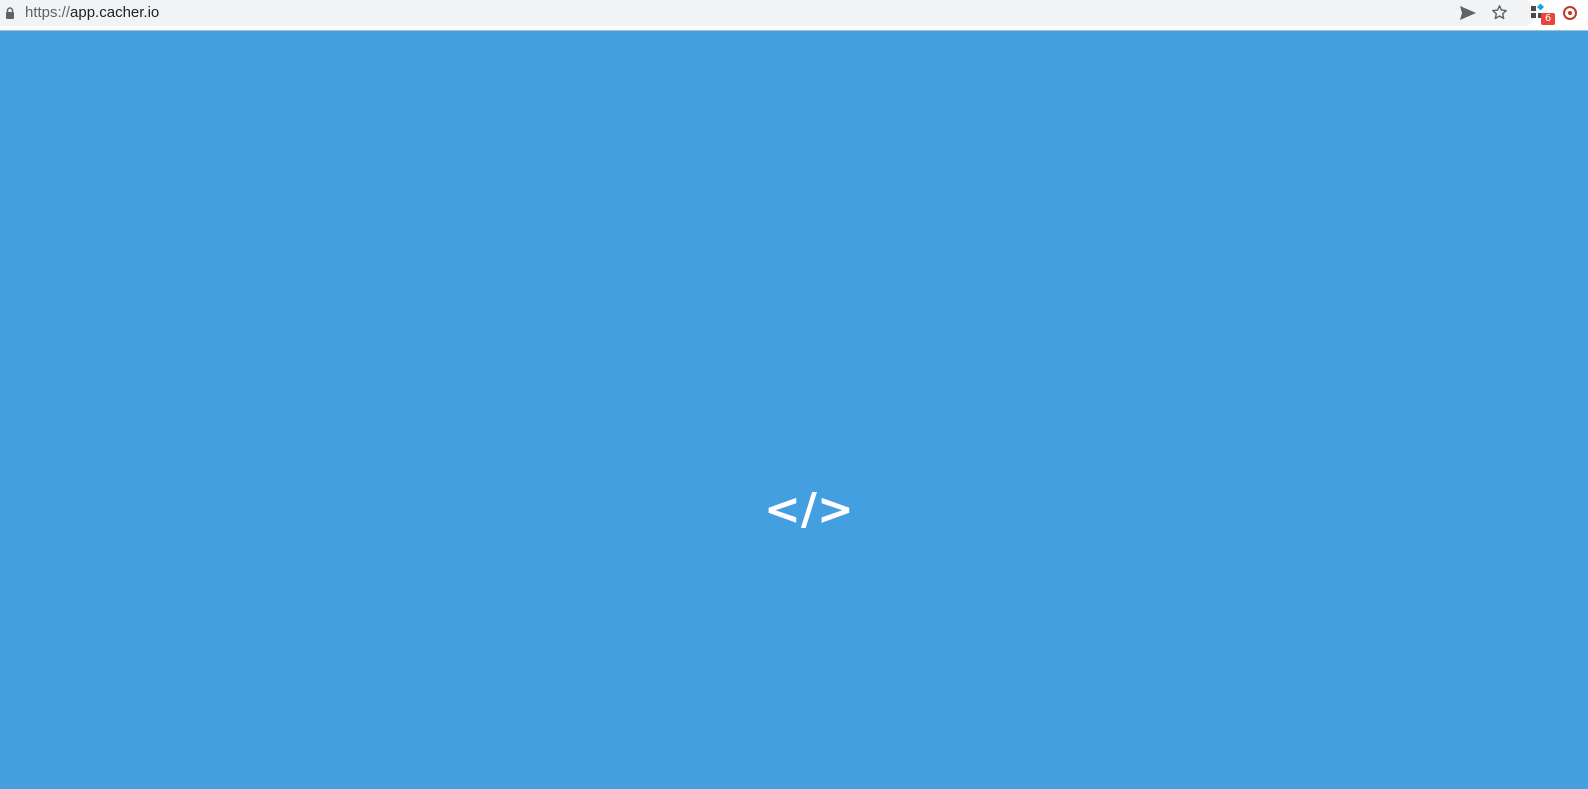  Describe the element at coordinates (48, 12) in the screenshot. I see `url-scheme: https://` at that location.